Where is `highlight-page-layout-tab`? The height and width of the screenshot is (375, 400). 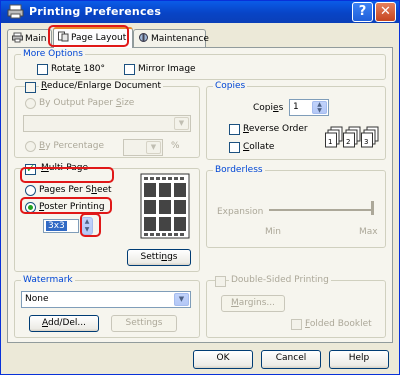 highlight-page-layout-tab is located at coordinates (88, 36).